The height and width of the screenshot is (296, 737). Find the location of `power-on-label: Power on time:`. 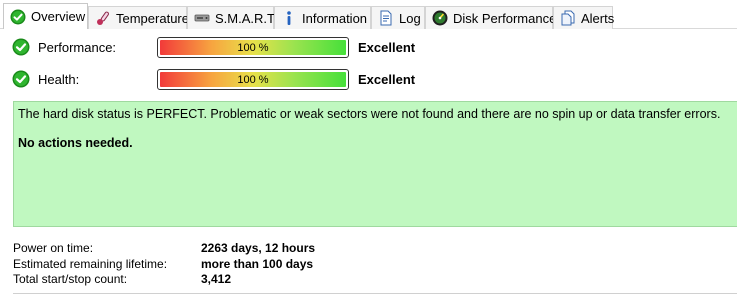

power-on-label: Power on time: is located at coordinates (53, 247).